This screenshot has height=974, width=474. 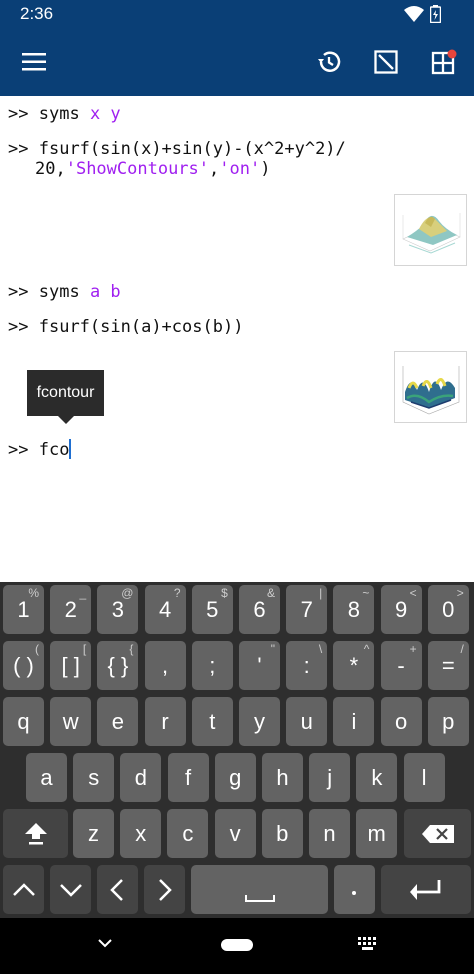 I want to click on key-label: f, so click(x=188, y=777).